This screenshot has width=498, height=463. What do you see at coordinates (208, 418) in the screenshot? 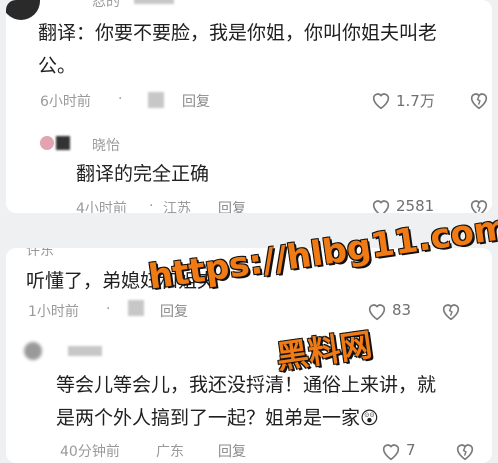
I see `reply-text-line2-text: 是两个外人搞到了一起？姐弟是一家` at bounding box center [208, 418].